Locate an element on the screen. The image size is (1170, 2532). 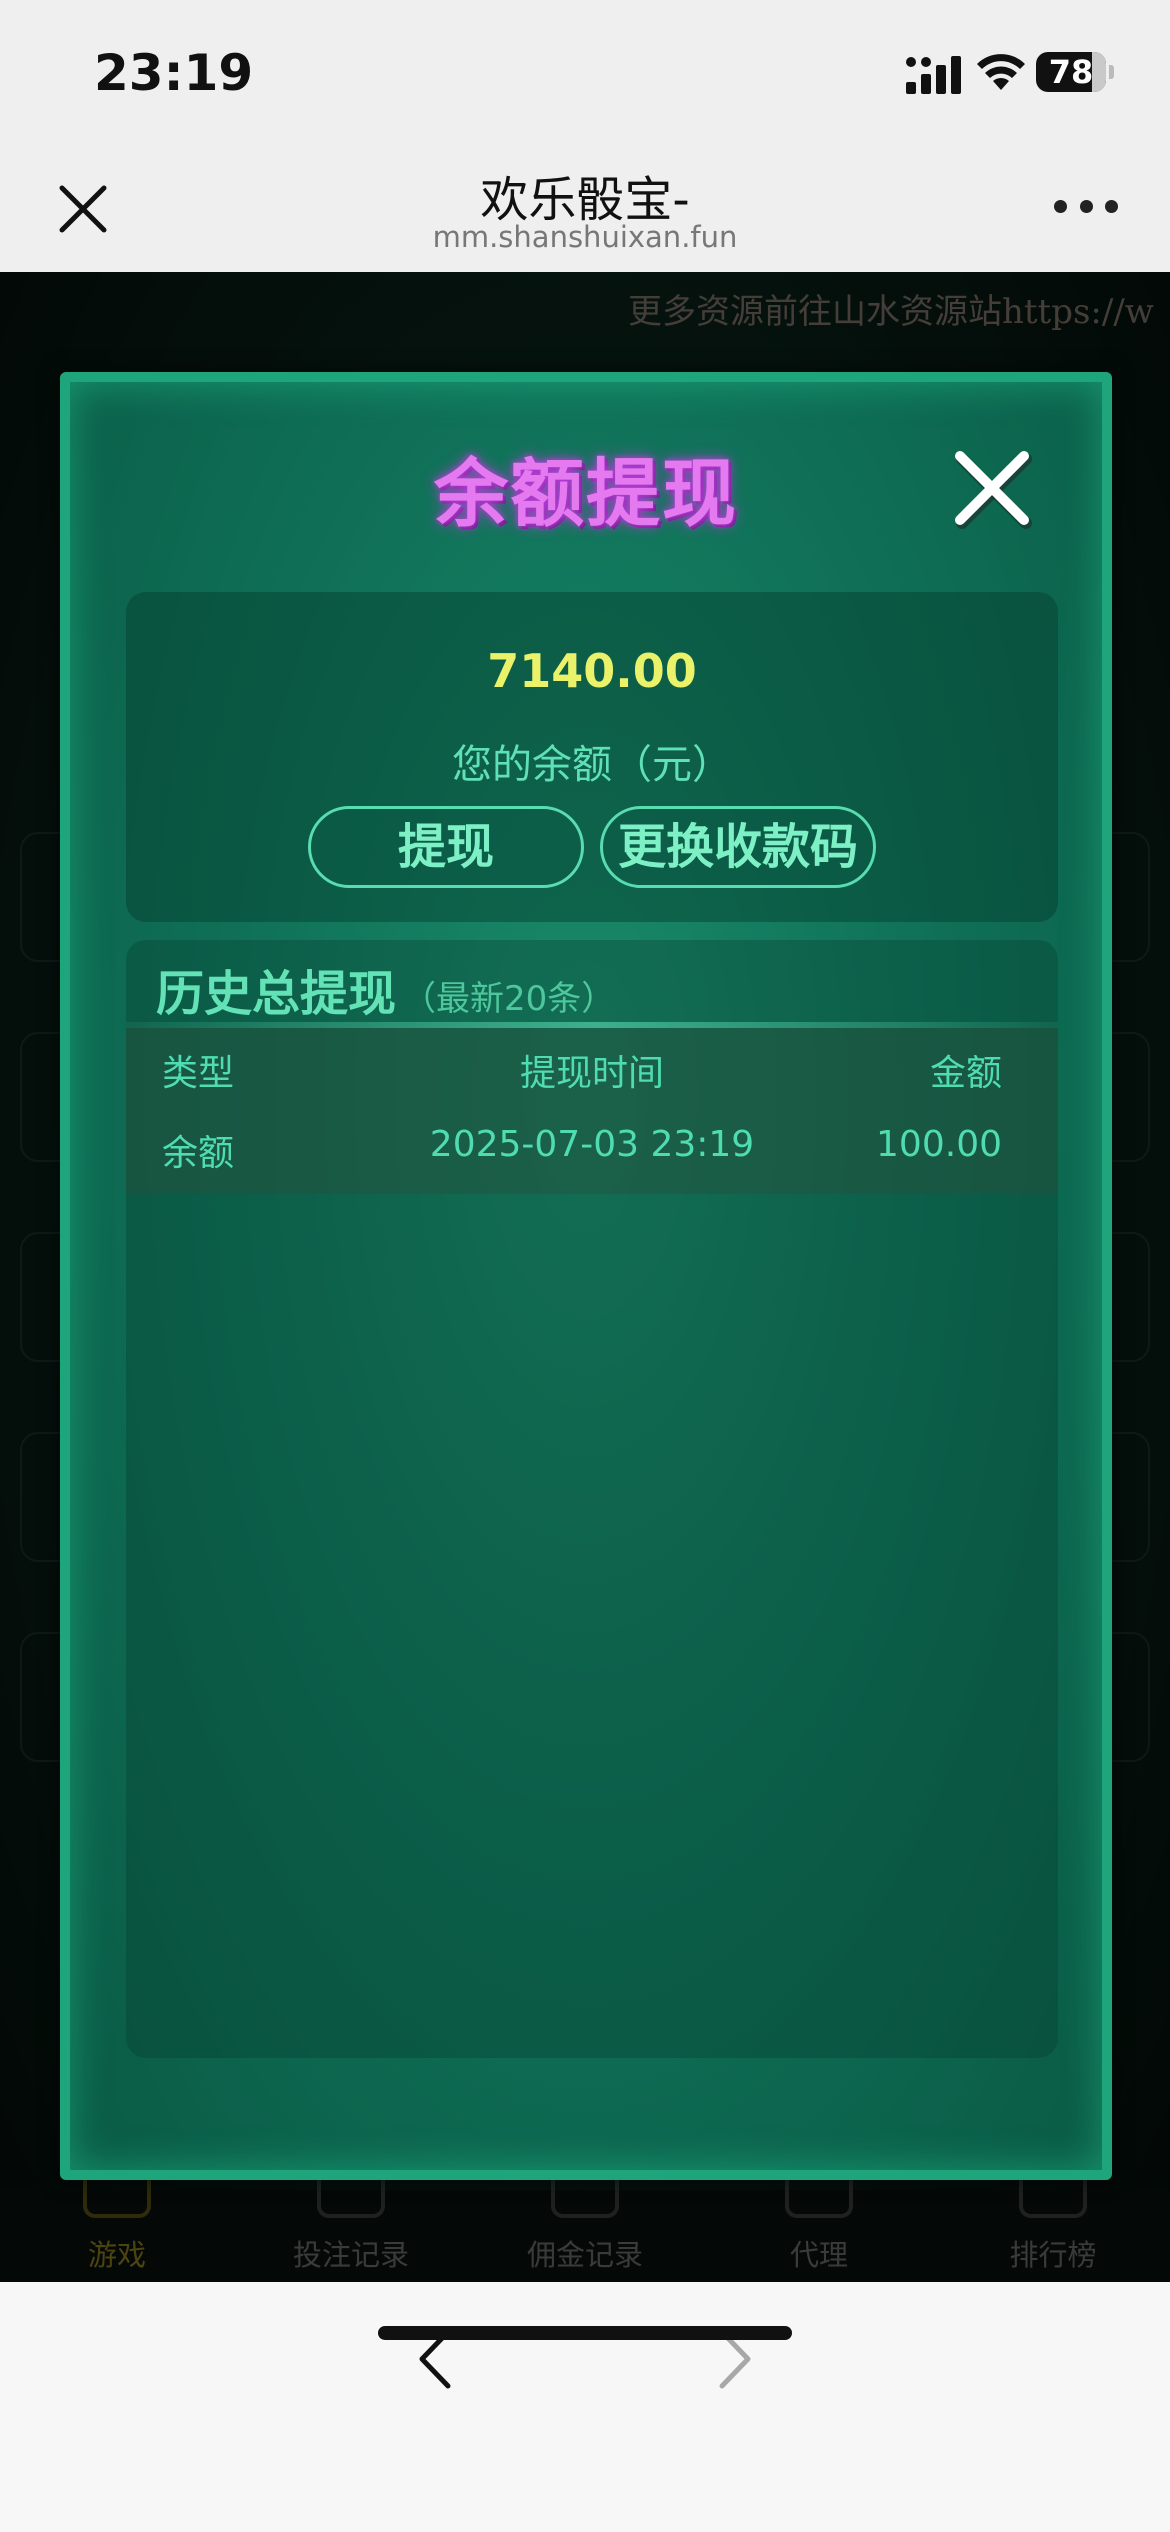
battery-icon: 78 is located at coordinates (1075, 72).